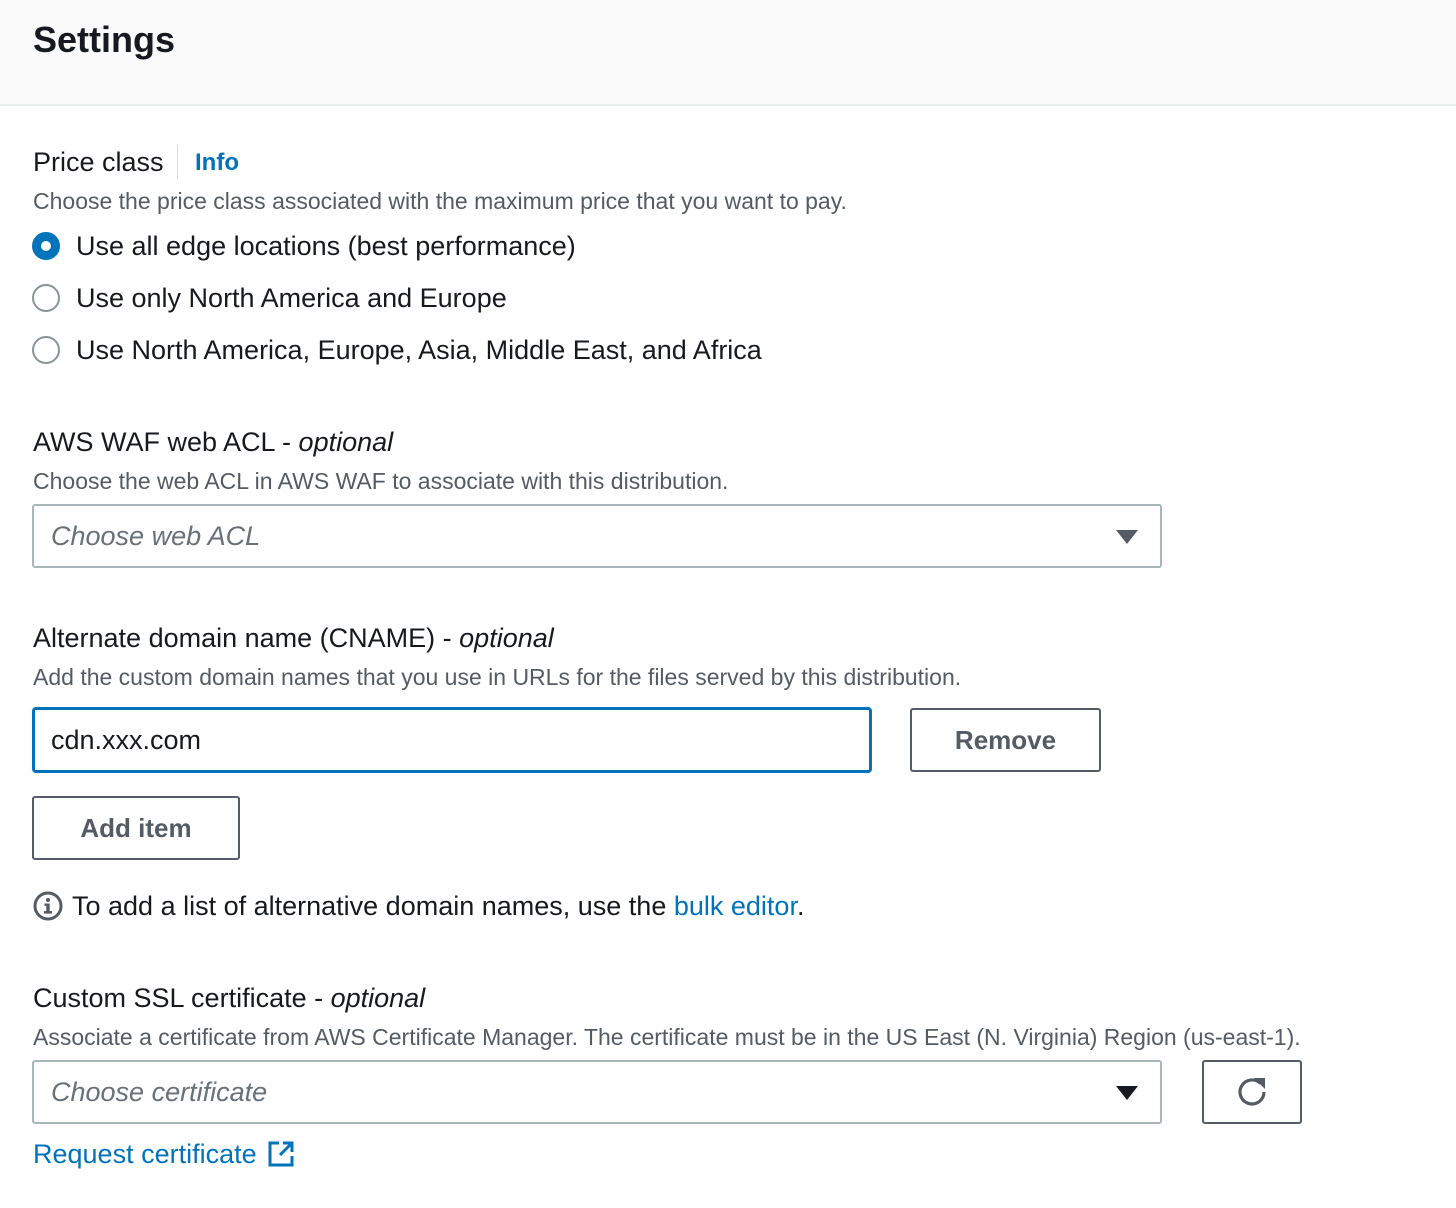 Image resolution: width=1456 pixels, height=1208 pixels. Describe the element at coordinates (46, 246) in the screenshot. I see `radio-selected-icon` at that location.